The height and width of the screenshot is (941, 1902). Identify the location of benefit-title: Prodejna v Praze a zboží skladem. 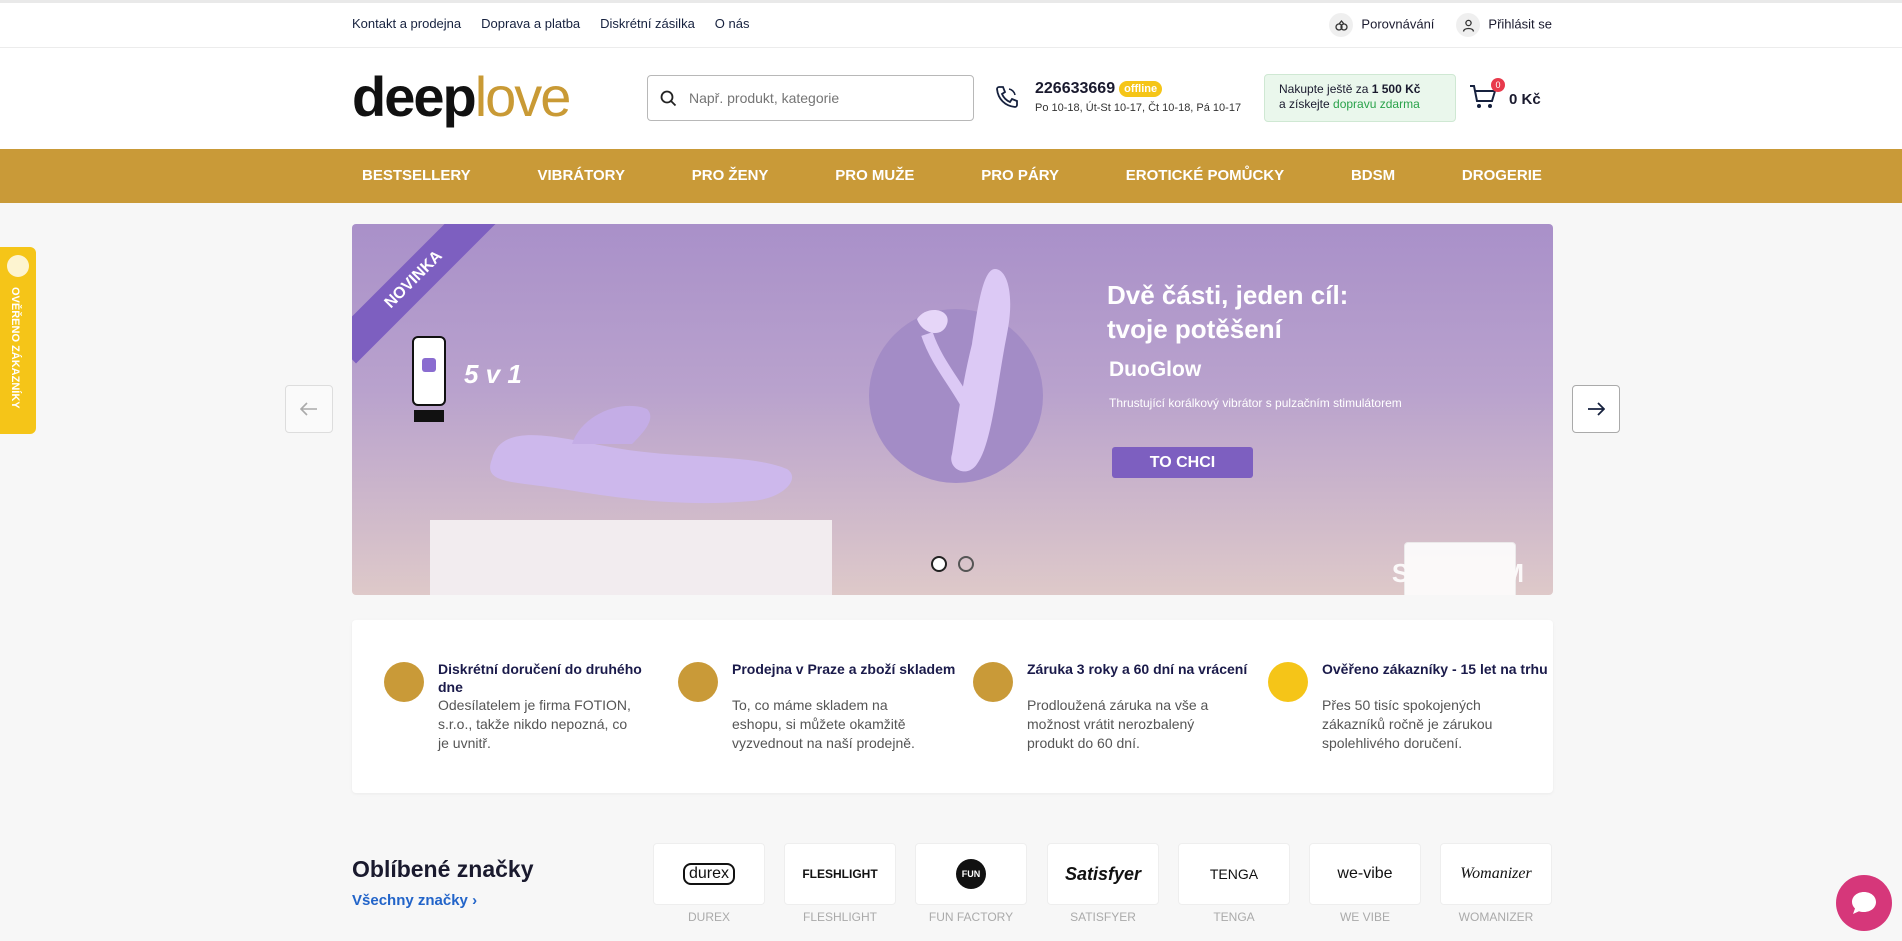
(844, 669).